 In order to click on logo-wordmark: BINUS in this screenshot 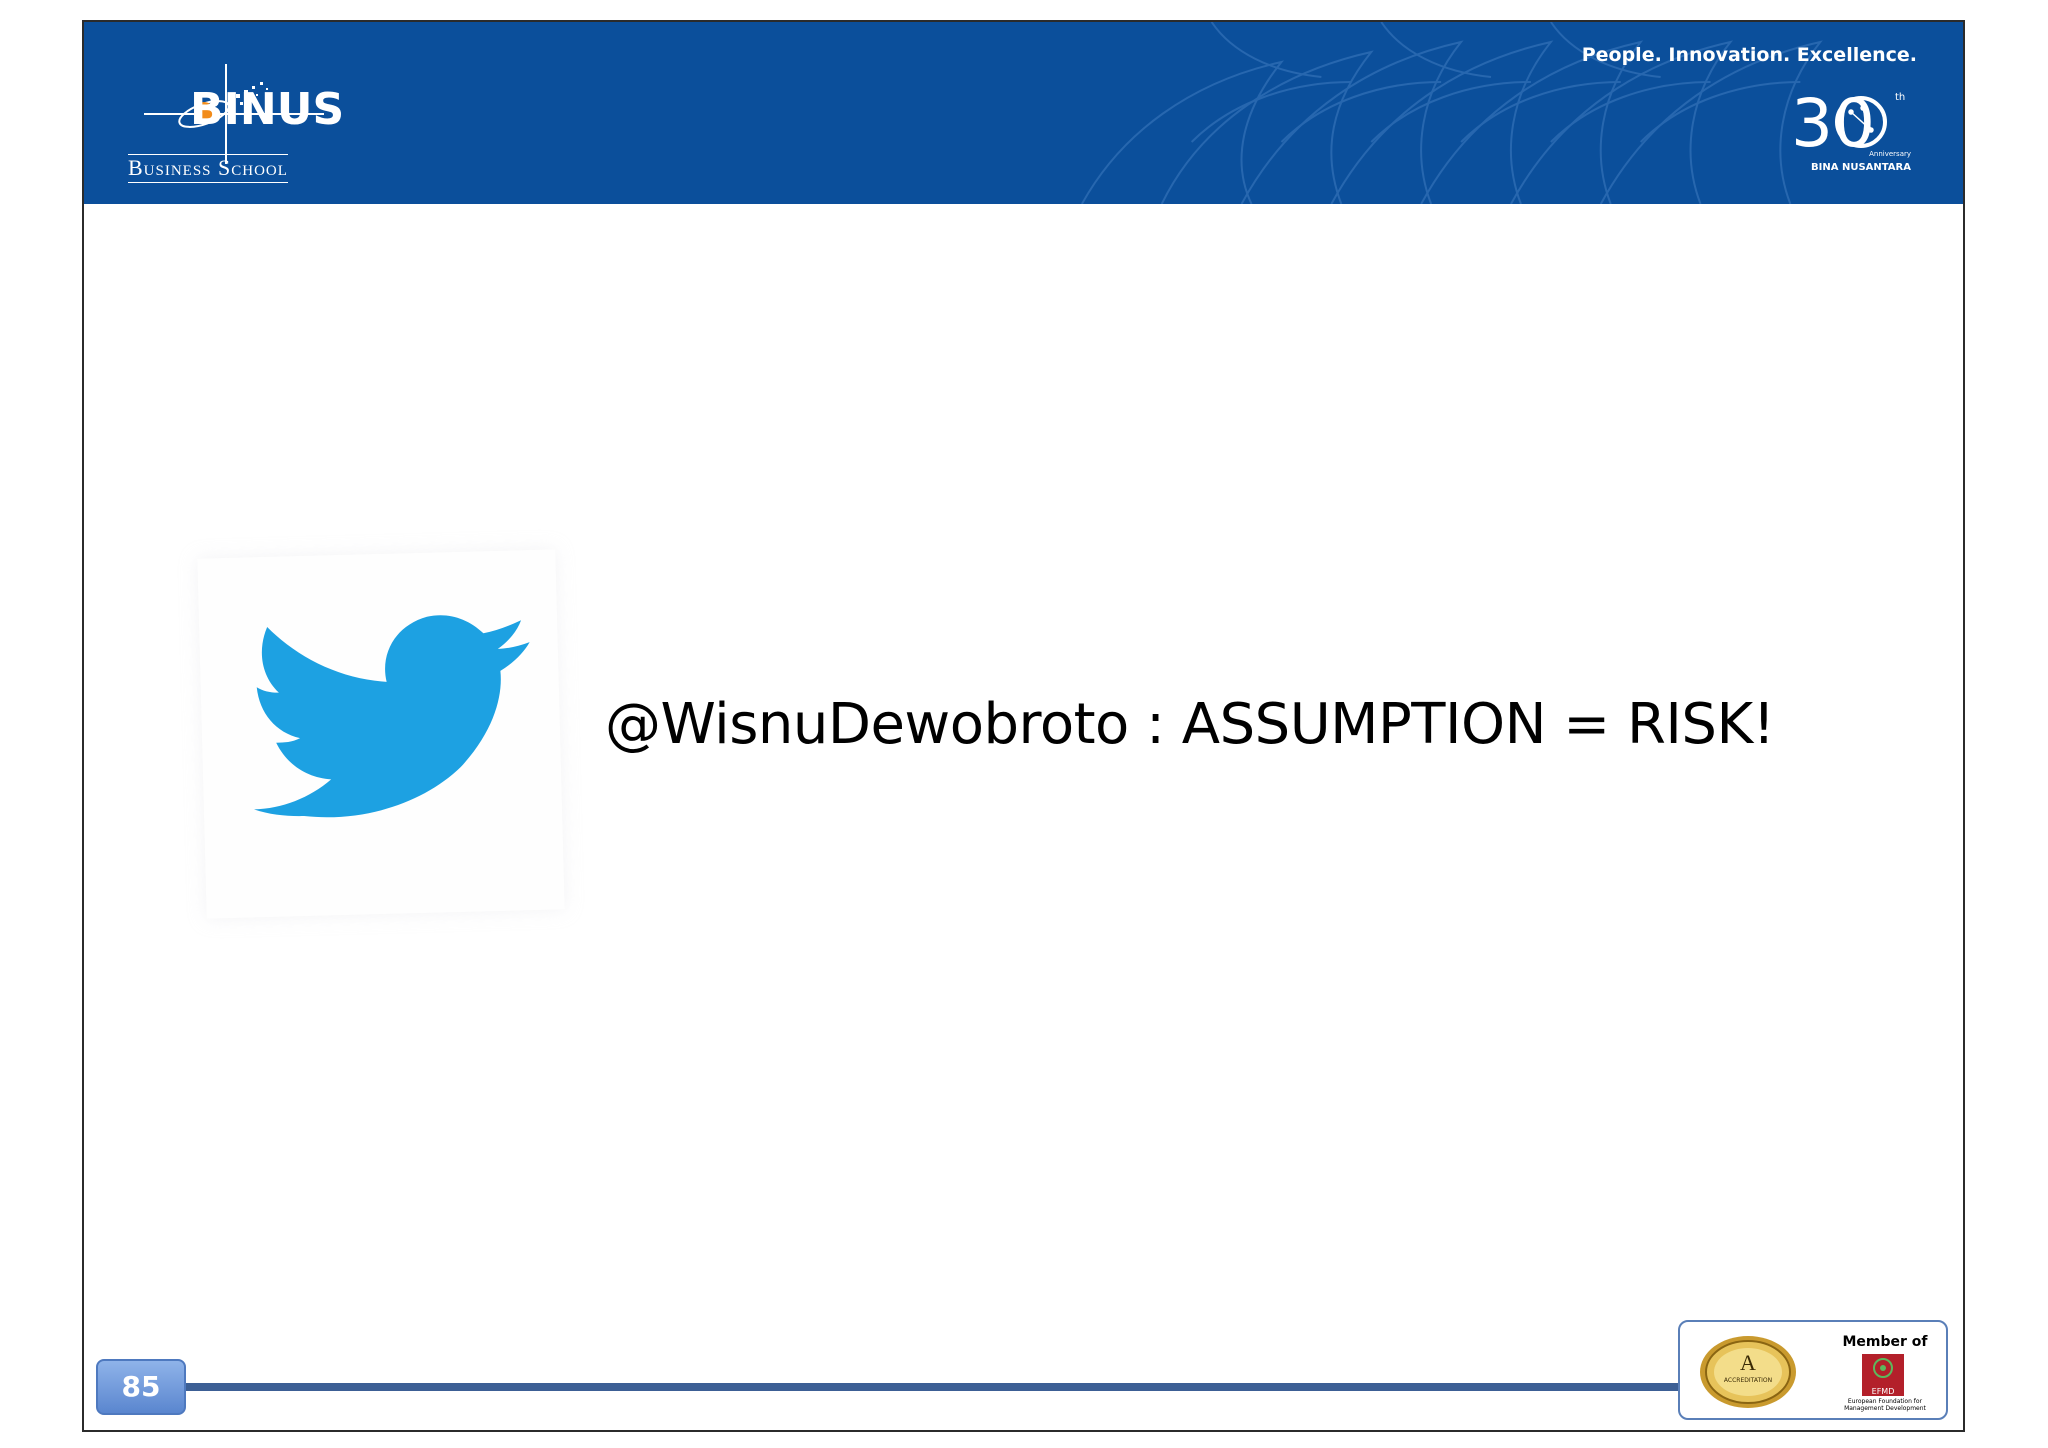, I will do `click(267, 109)`.